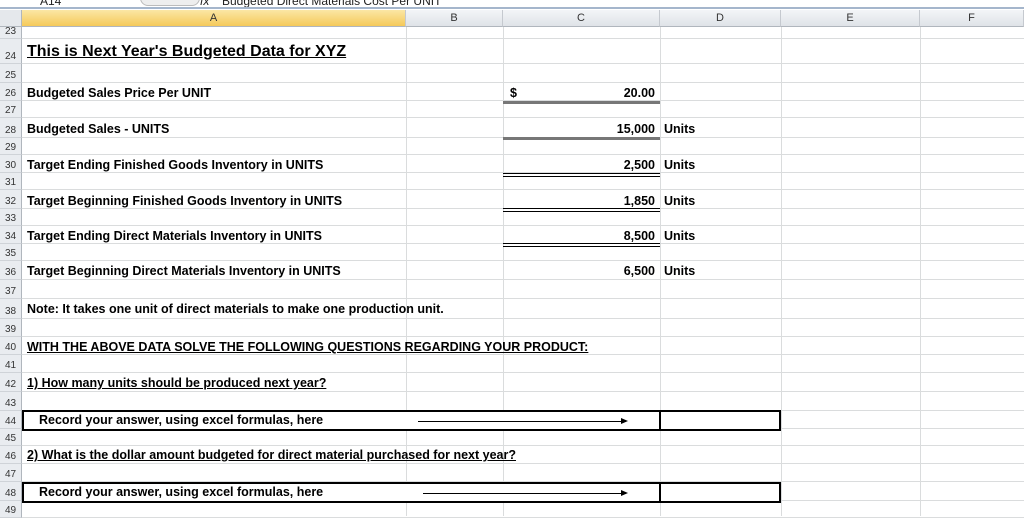  Describe the element at coordinates (11, 92) in the screenshot. I see `row-header: 26` at that location.